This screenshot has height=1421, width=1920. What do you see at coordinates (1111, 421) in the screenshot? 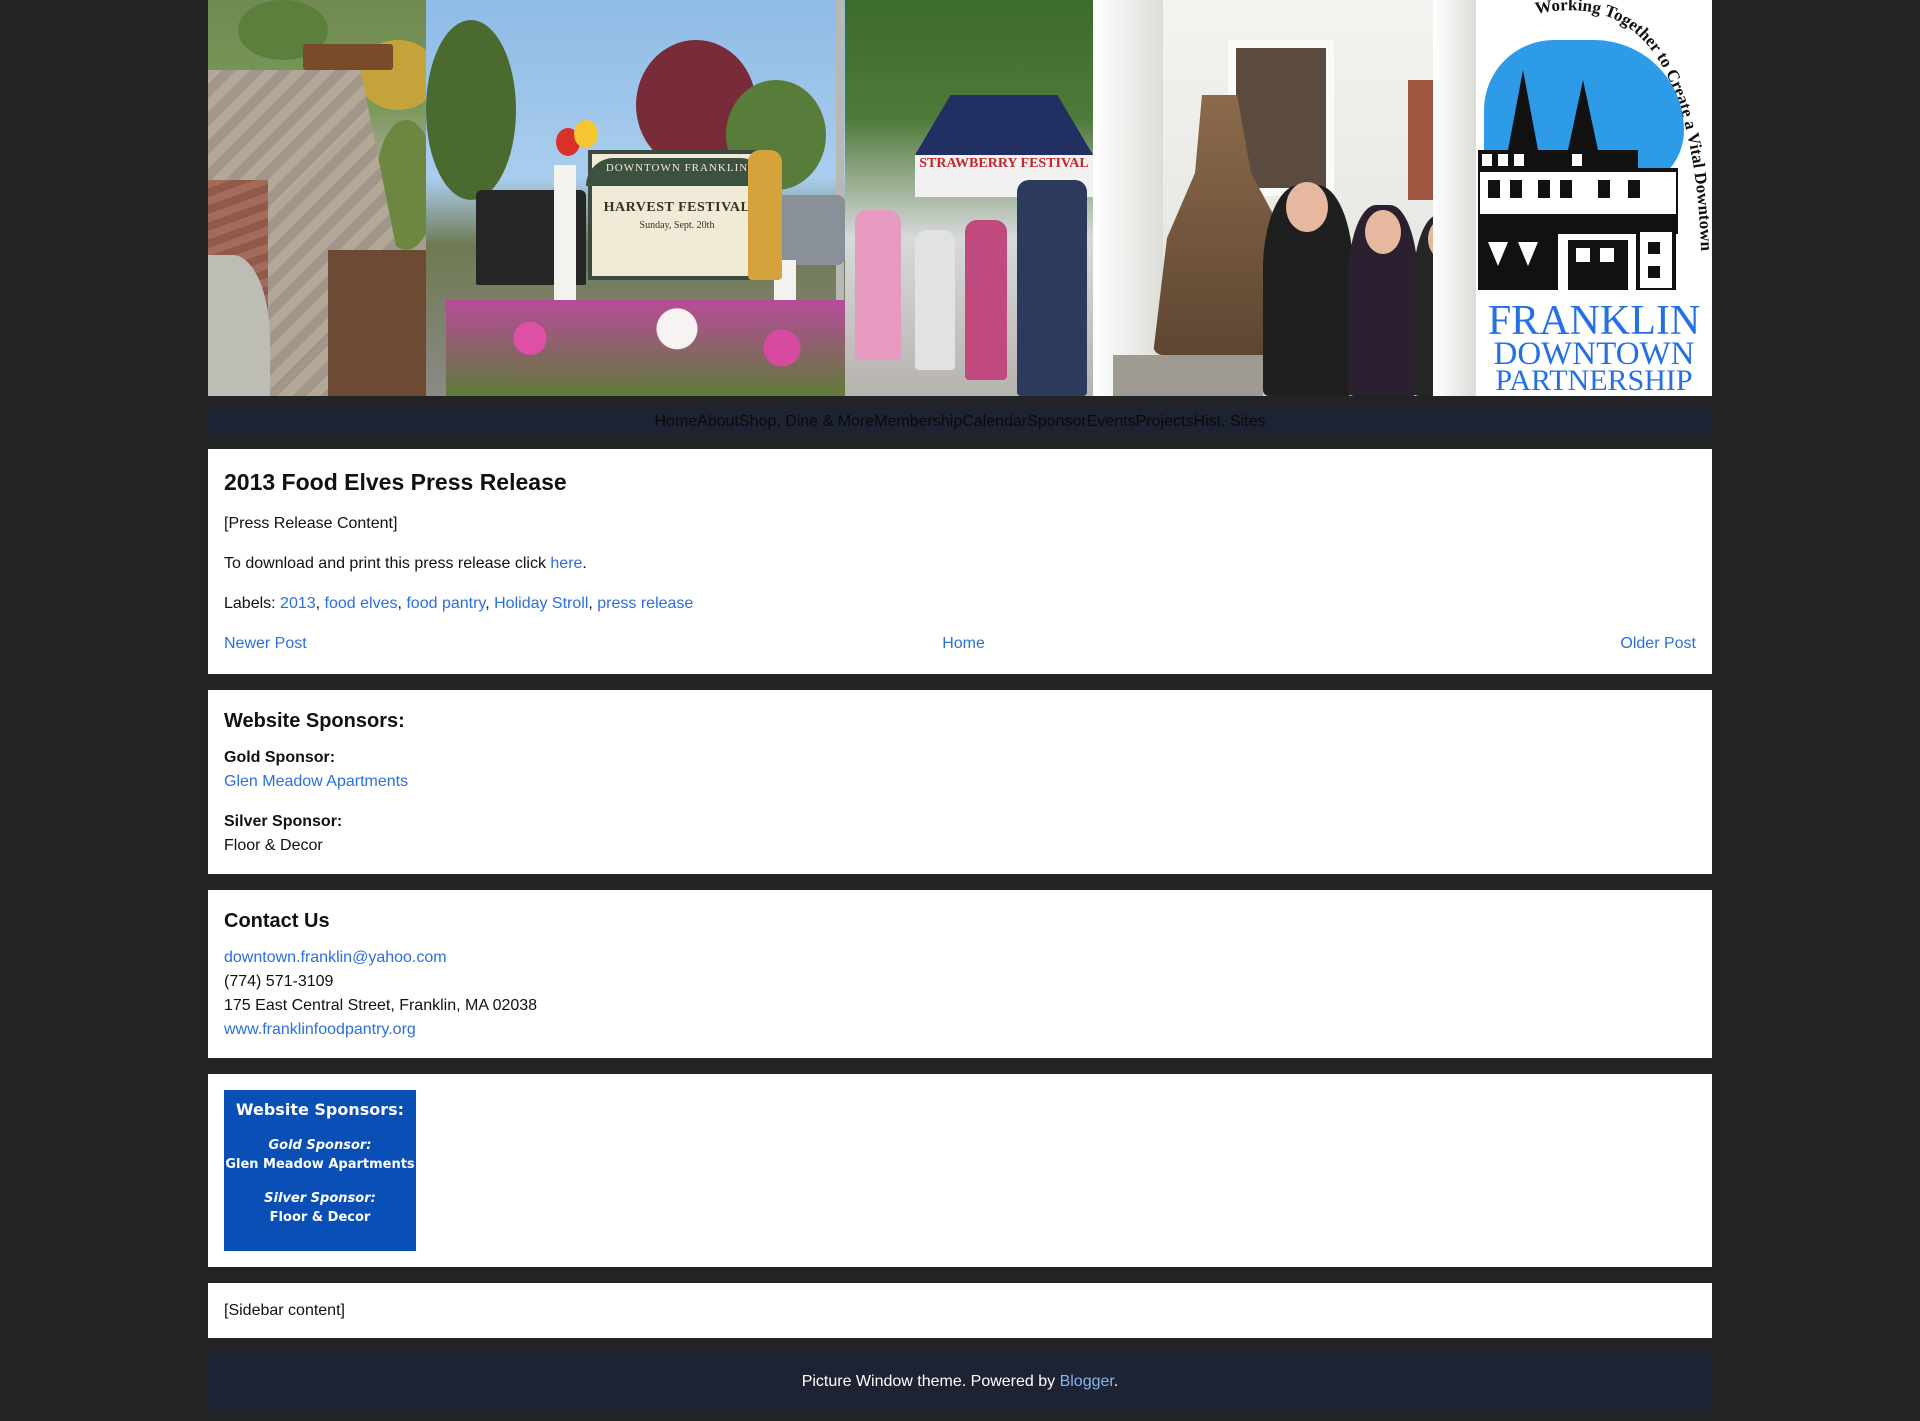
I see `nav-item-events: Events` at bounding box center [1111, 421].